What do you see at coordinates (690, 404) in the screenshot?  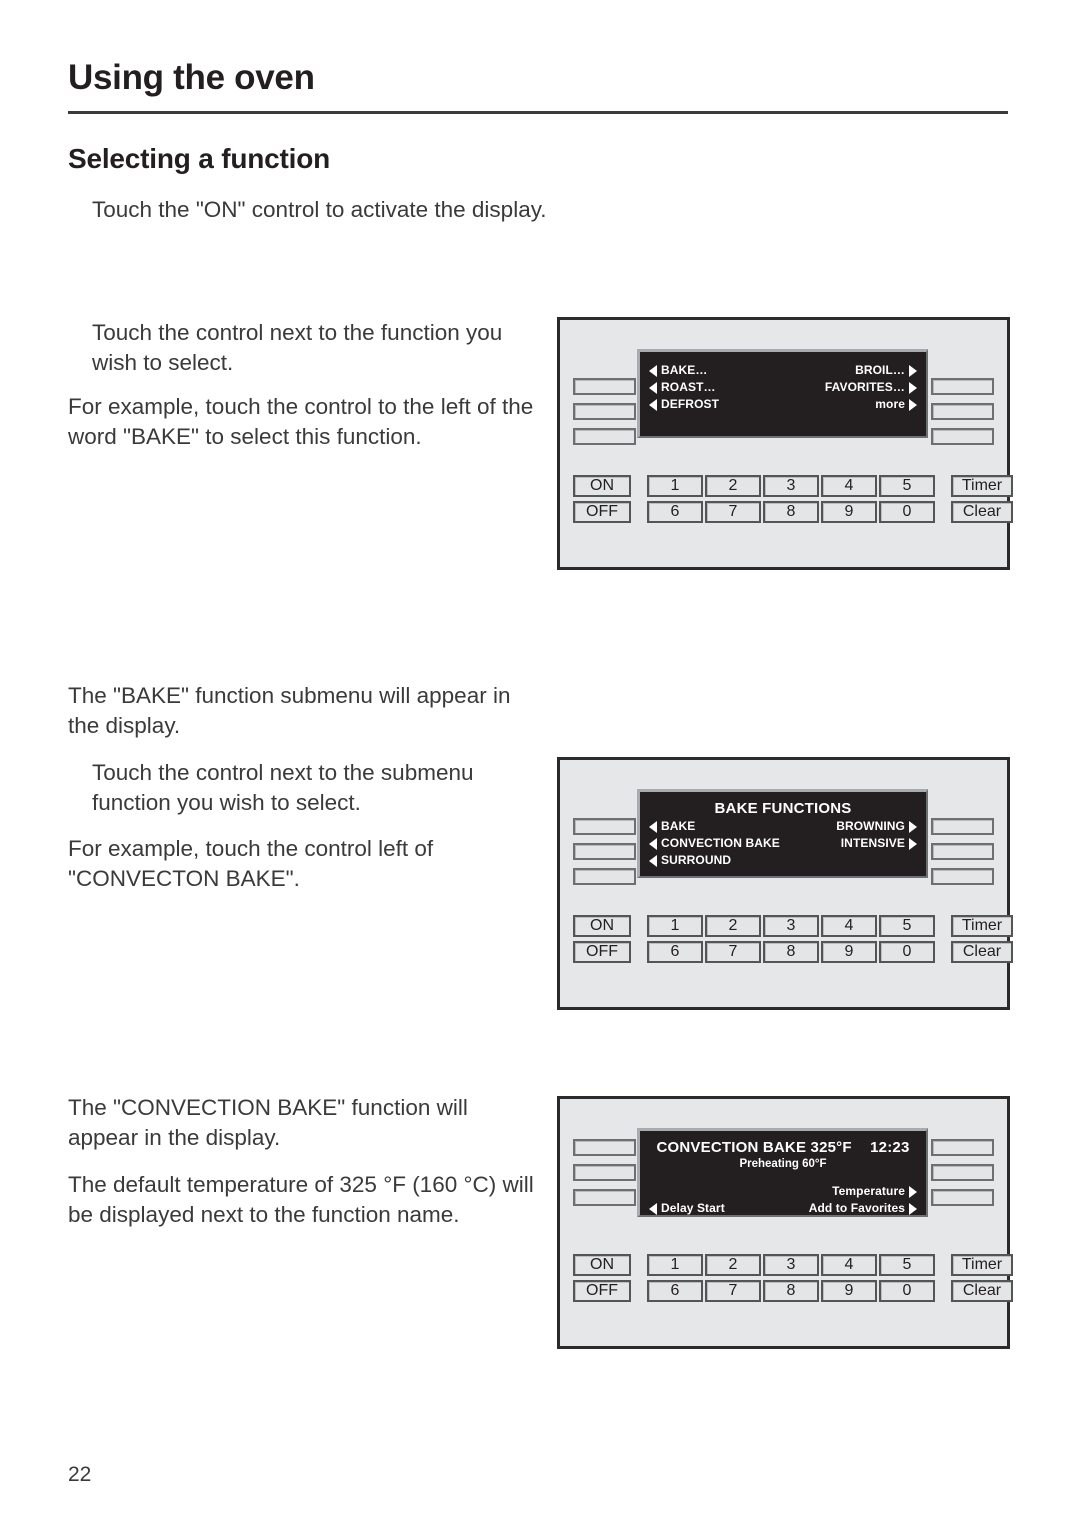 I see `display-row-3-left-label: DEFROST` at bounding box center [690, 404].